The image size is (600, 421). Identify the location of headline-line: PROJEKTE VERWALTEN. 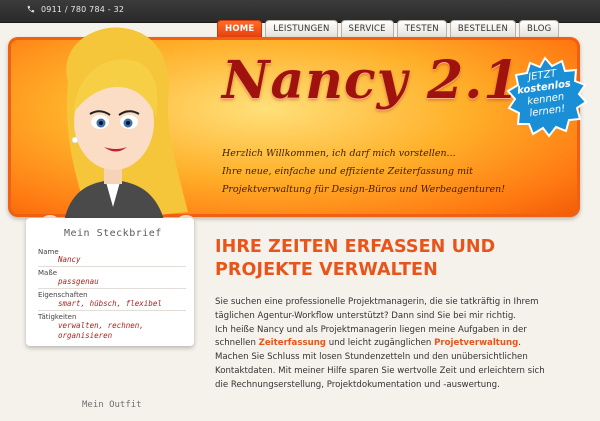
(326, 270).